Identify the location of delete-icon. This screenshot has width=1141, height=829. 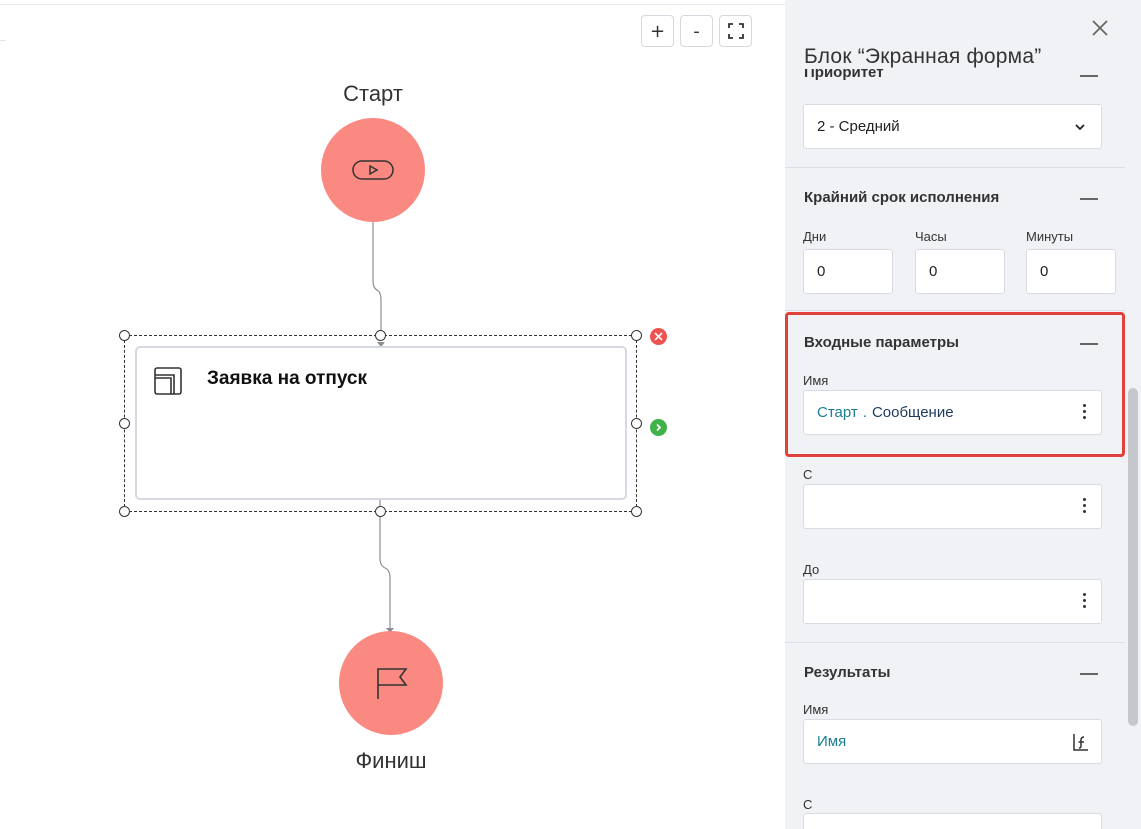
(658, 336).